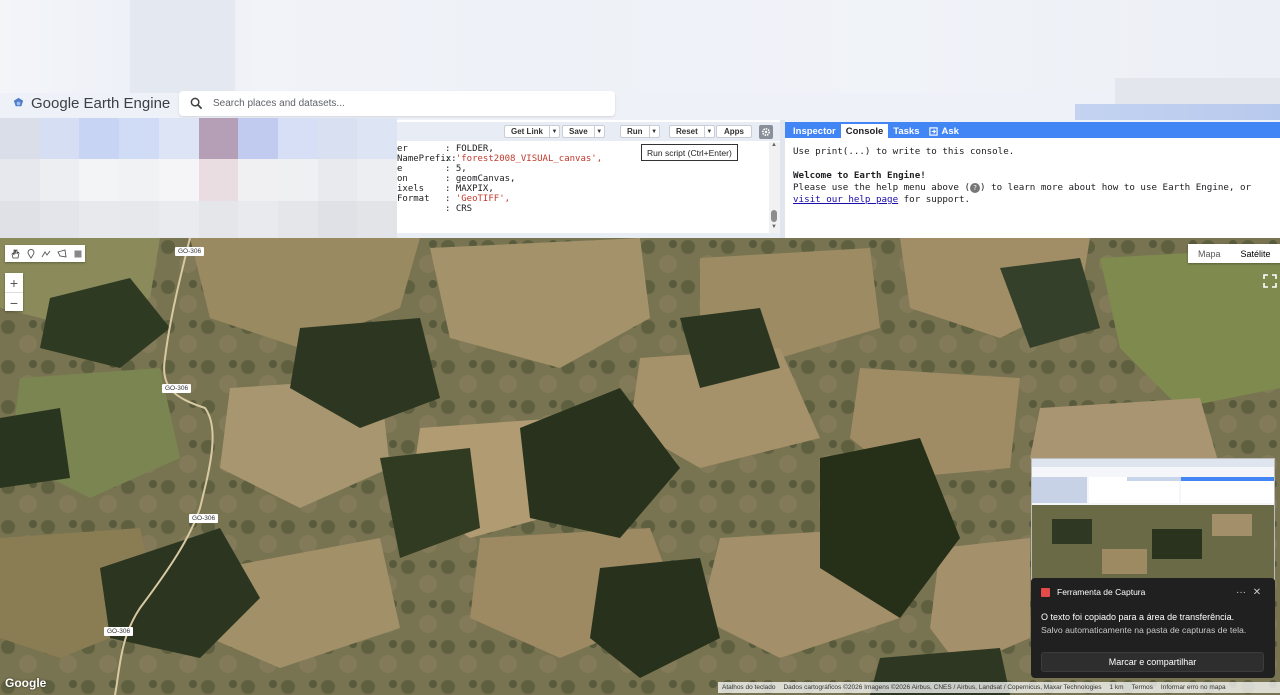 The width and height of the screenshot is (1280, 695). I want to click on scrollbar-thumb, so click(774, 216).